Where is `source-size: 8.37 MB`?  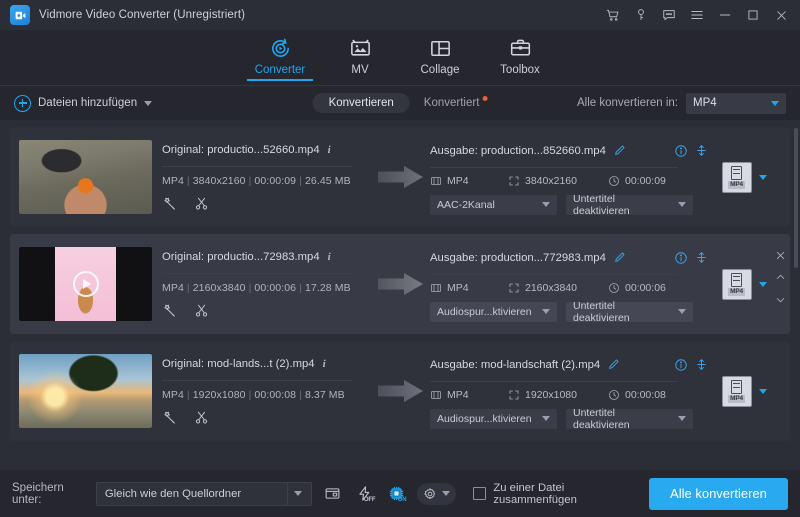
source-size: 8.37 MB is located at coordinates (324, 394).